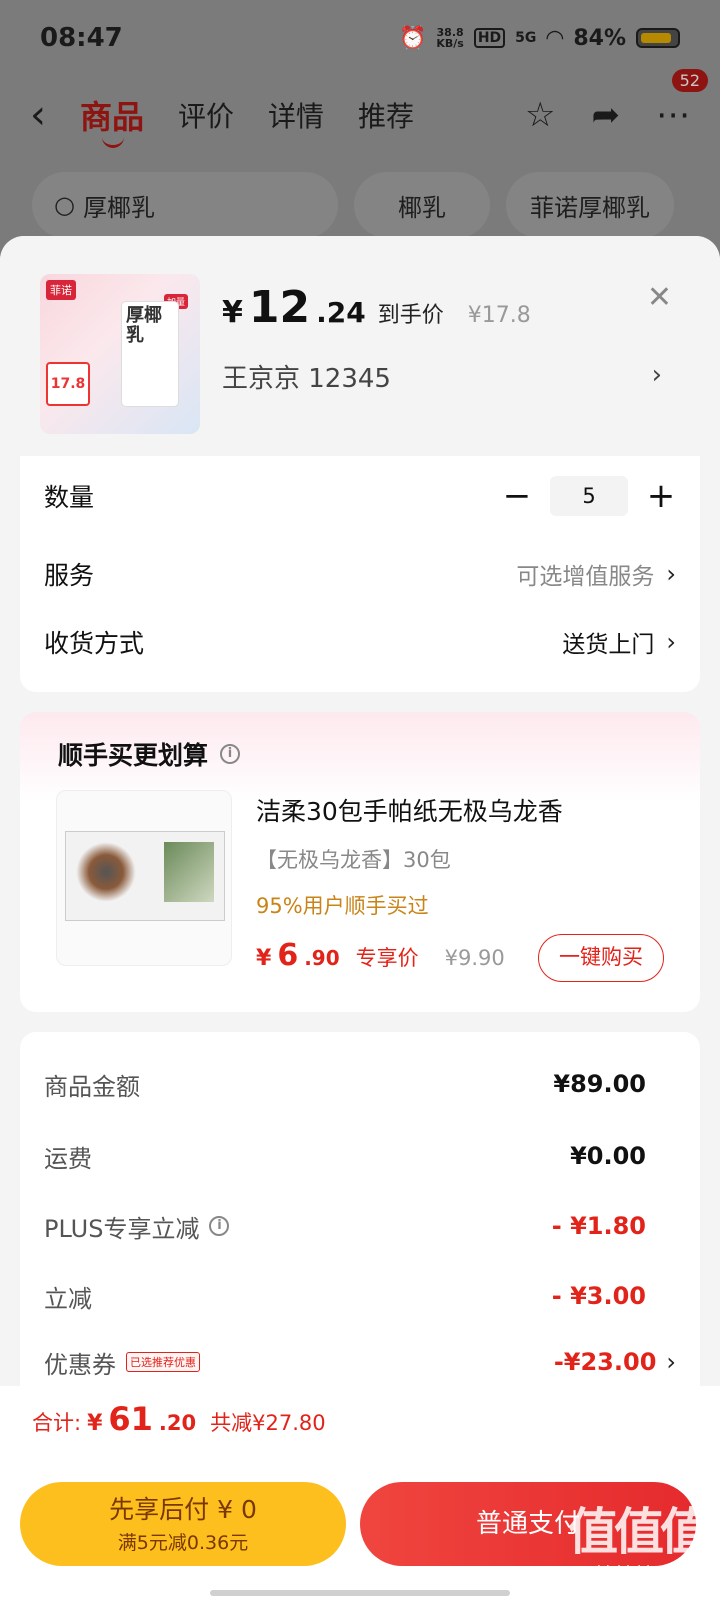  Describe the element at coordinates (179, 1419) in the screenshot. I see `total-line: 合计: ¥ 61 .20 共减¥27.80` at that location.